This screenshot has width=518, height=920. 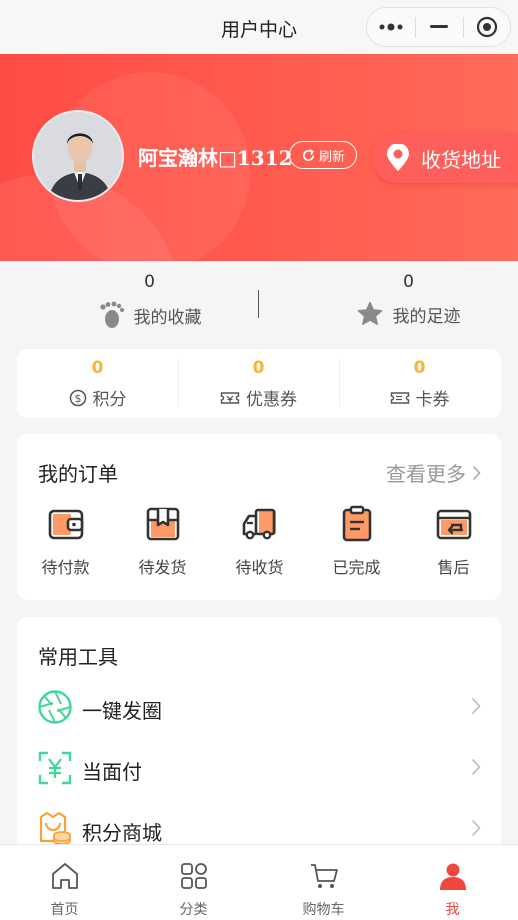 I want to click on coupons-value: 0, so click(x=258, y=368).